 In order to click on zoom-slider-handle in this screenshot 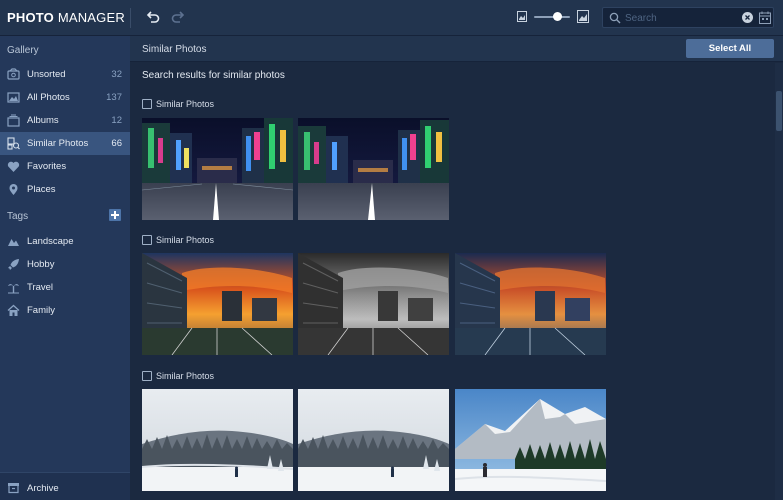, I will do `click(557, 16)`.